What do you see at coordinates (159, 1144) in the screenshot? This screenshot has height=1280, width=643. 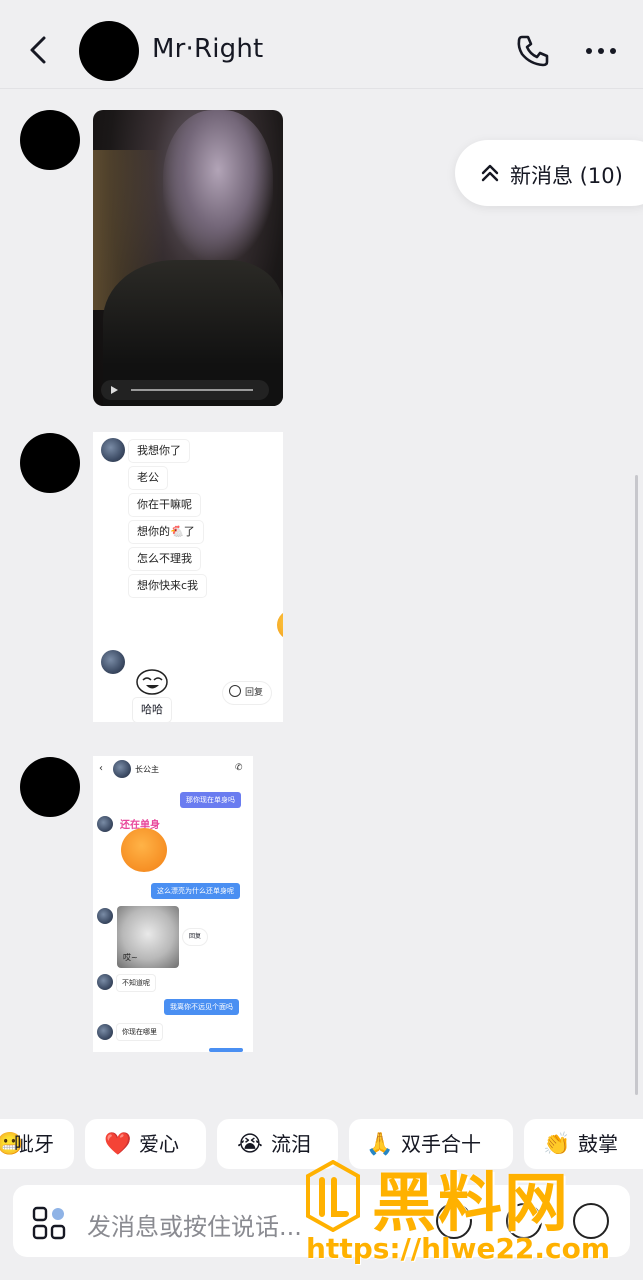 I see `quick-reaction-label: 爱心` at bounding box center [159, 1144].